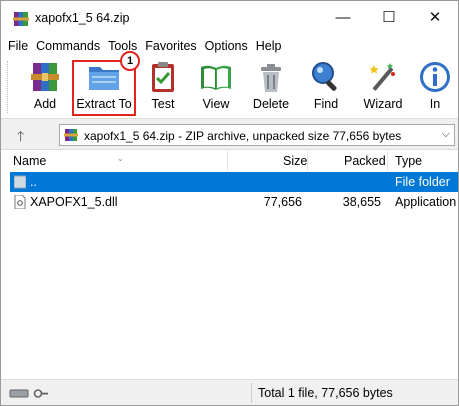 This screenshot has height=406, width=459. What do you see at coordinates (251, 393) in the screenshot?
I see `status-divider` at bounding box center [251, 393].